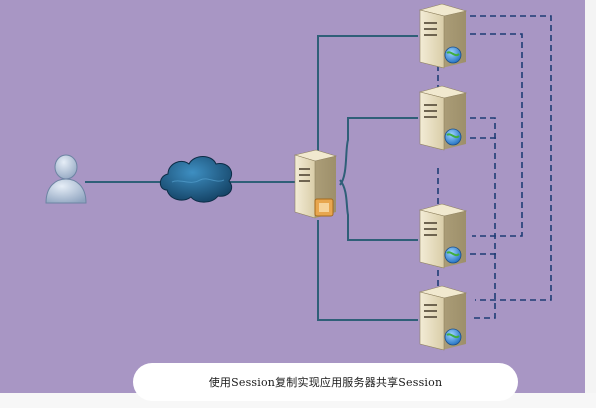 The image size is (596, 408). I want to click on user-icon, so click(66, 179).